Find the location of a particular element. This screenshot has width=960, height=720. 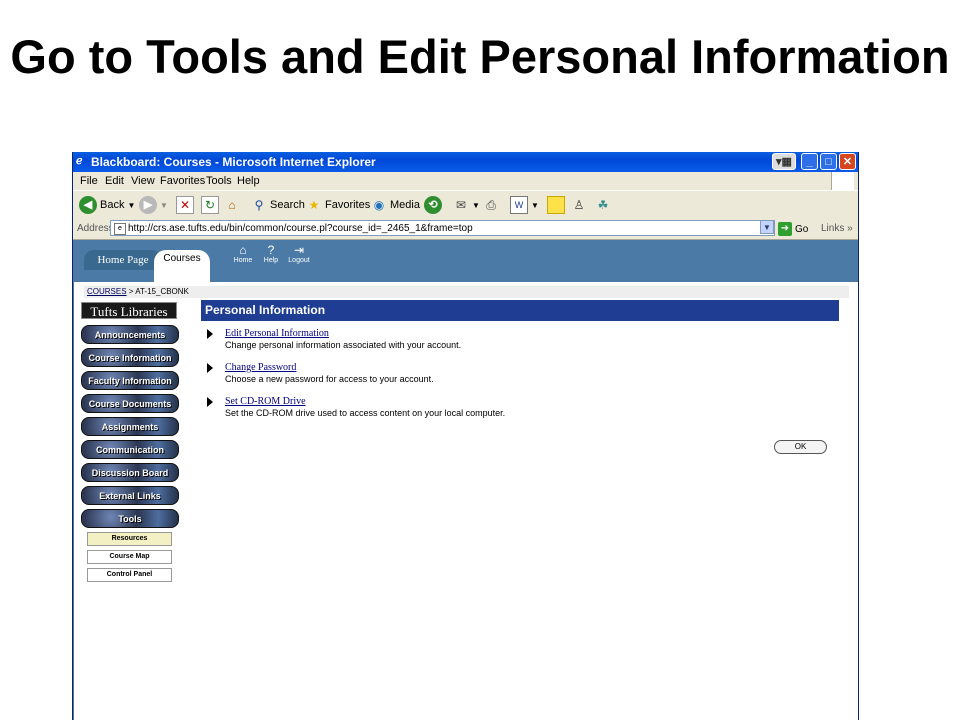

print-button: ⎙ is located at coordinates (491, 205).